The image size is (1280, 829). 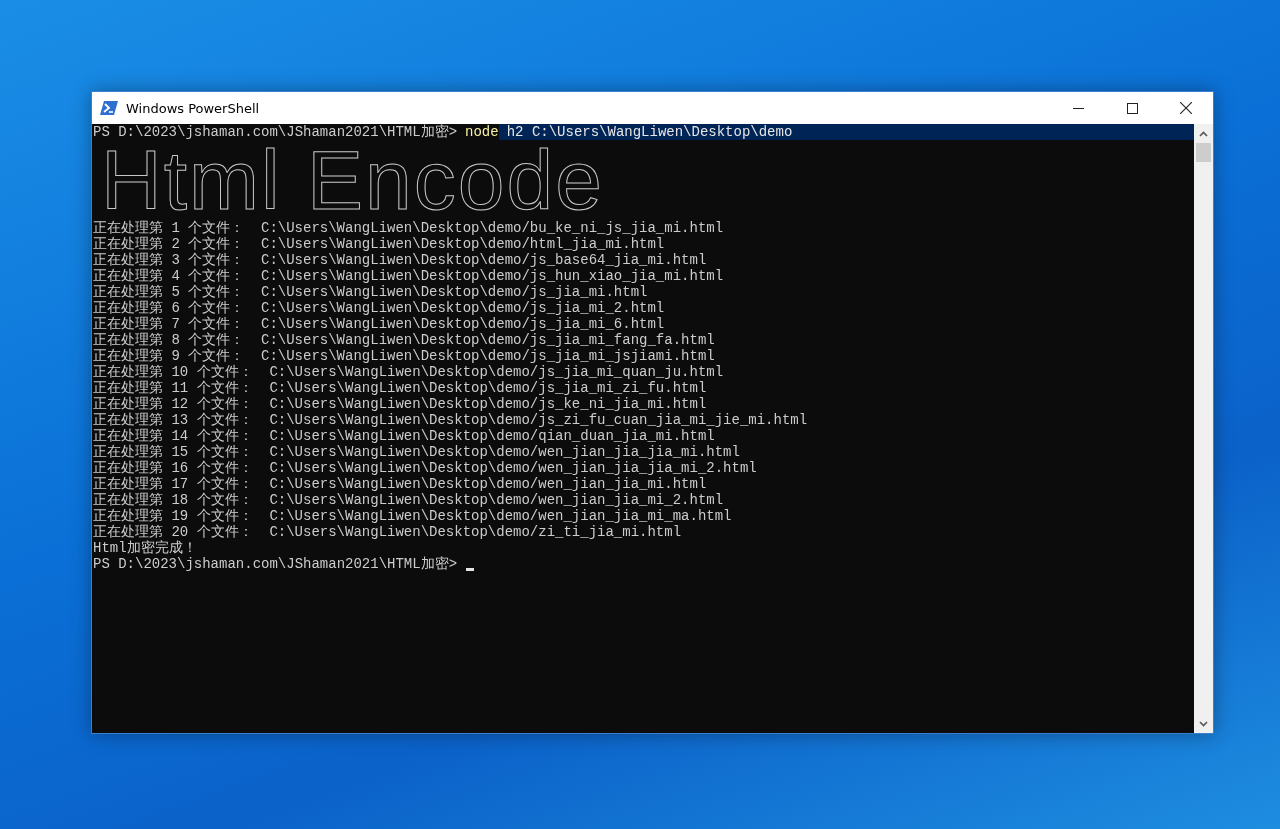 I want to click on output-line: 正在处理第 14 个文件： C:\Users\WangLiwen\Desktop\demo/qian_duan_jia_mi.html, so click(x=404, y=436).